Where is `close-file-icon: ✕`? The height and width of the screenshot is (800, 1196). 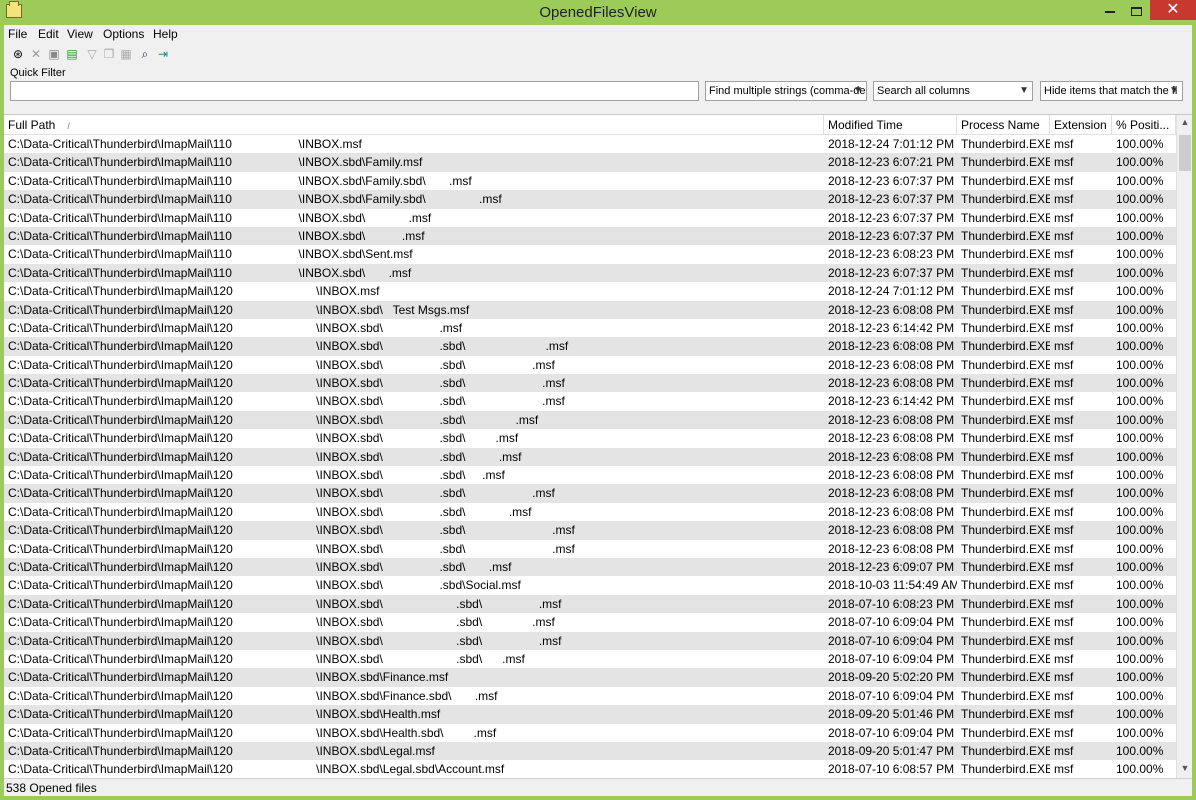 close-file-icon: ✕ is located at coordinates (36, 54).